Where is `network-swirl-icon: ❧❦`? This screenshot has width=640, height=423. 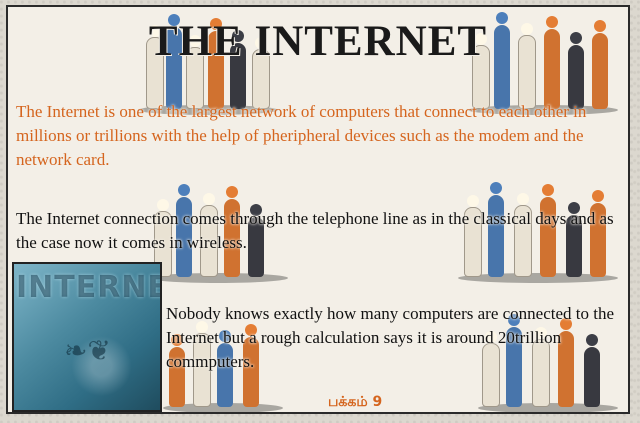
network-swirl-icon: ❧❦ is located at coordinates (87, 350).